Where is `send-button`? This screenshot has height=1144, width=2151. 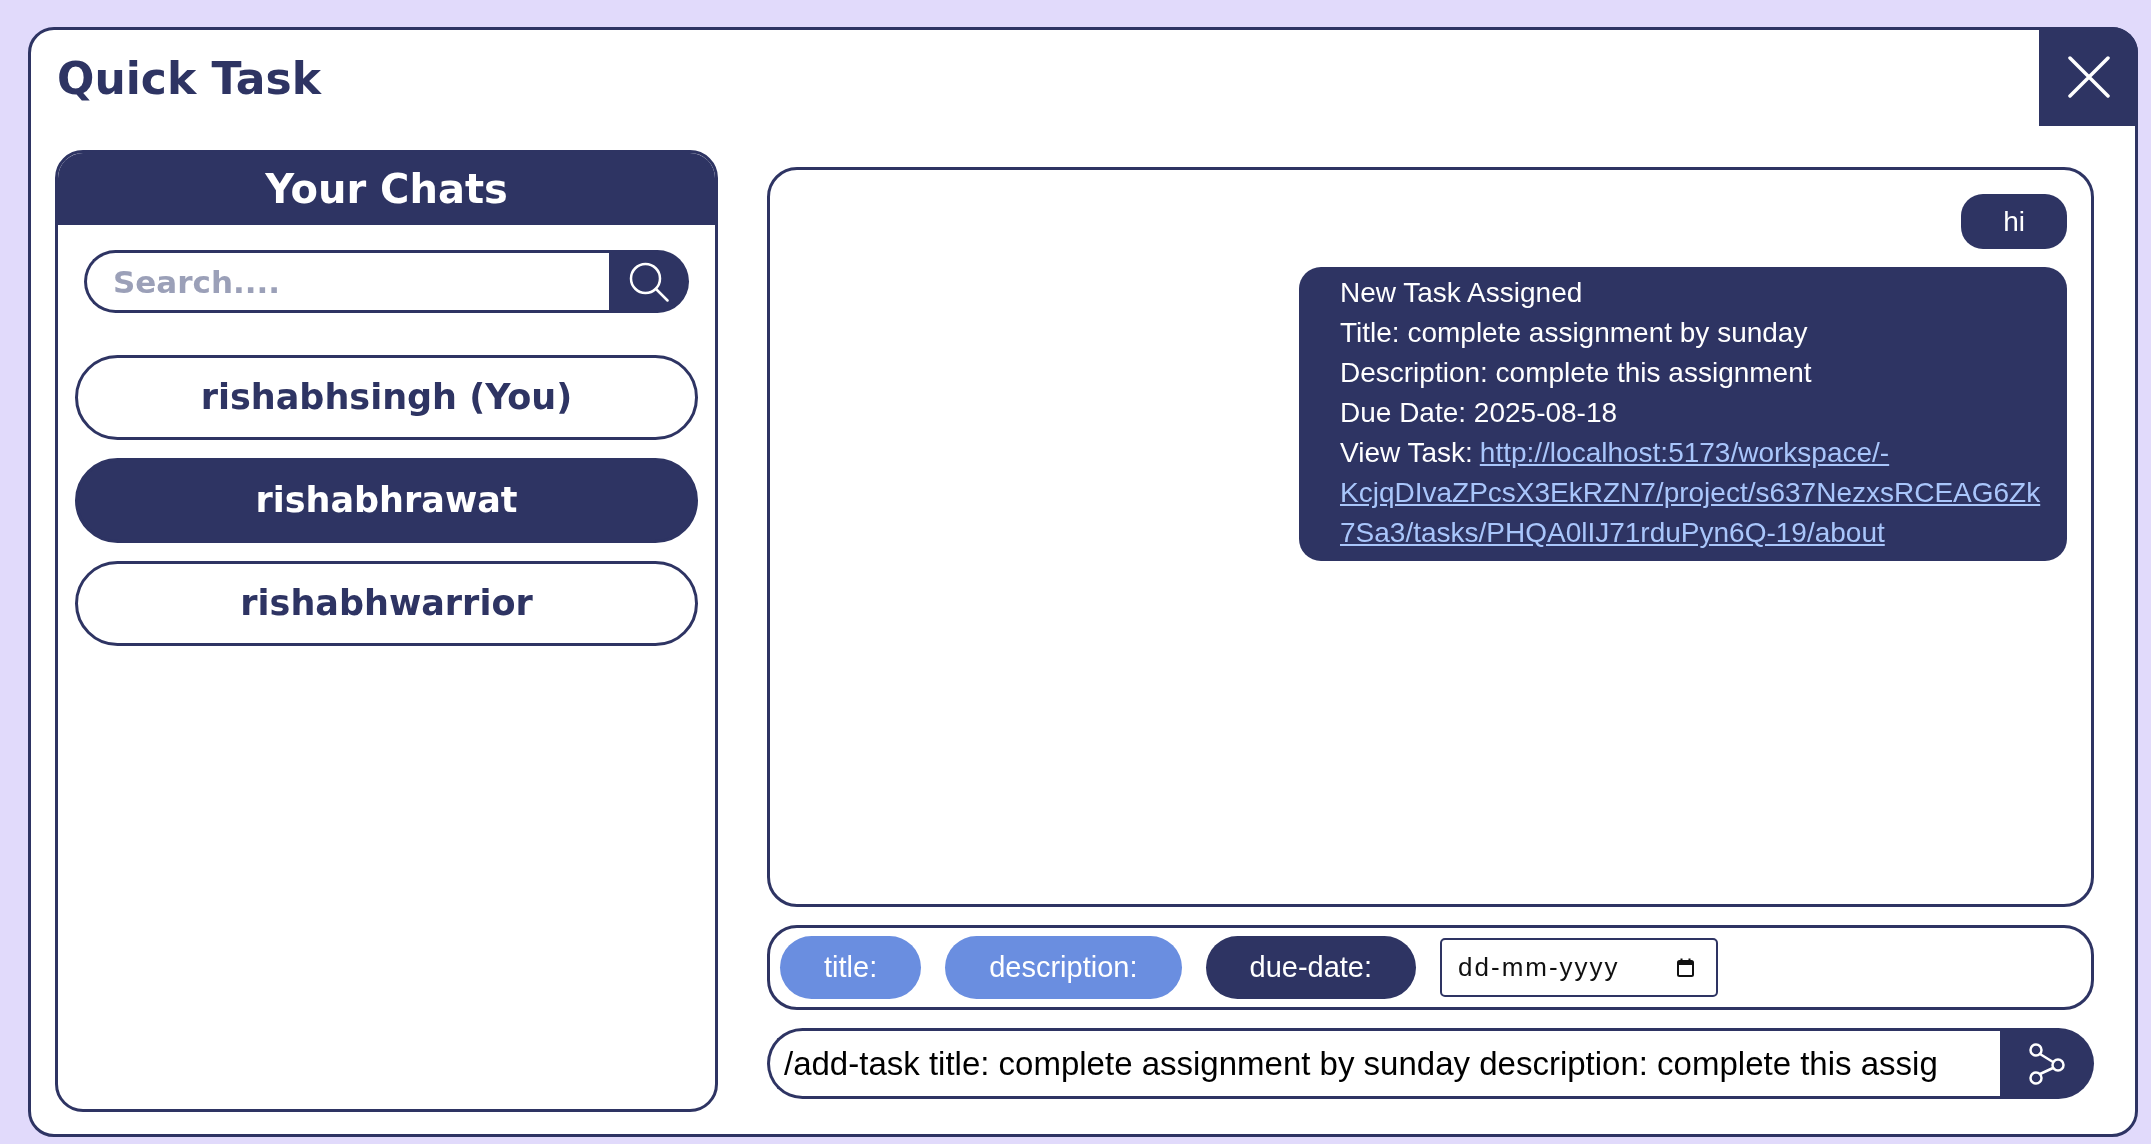
send-button is located at coordinates (2047, 1063).